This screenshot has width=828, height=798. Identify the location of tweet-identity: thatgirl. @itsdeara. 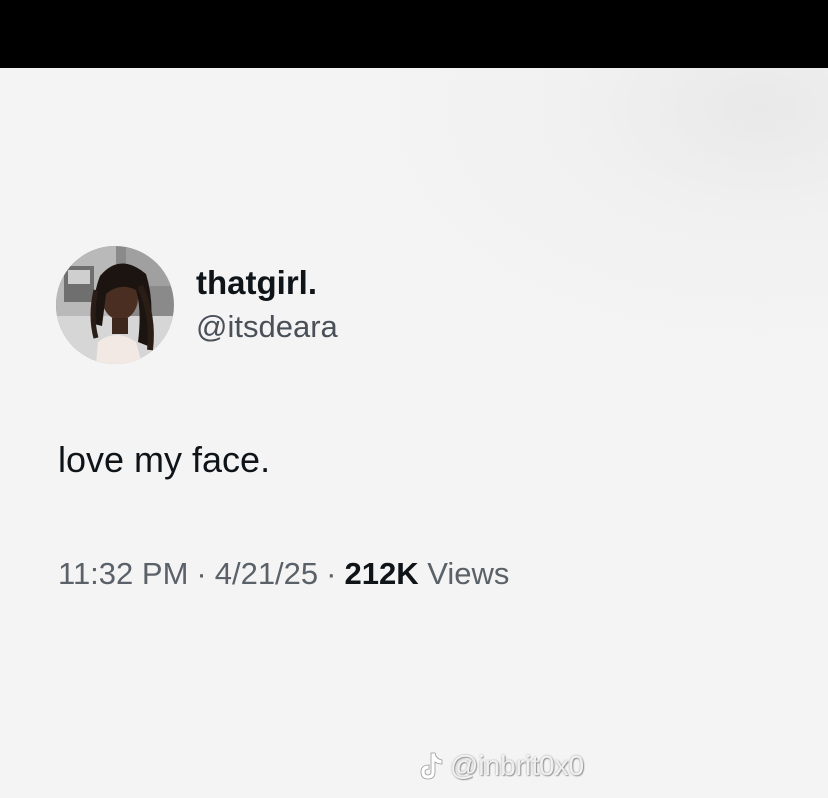
(267, 305).